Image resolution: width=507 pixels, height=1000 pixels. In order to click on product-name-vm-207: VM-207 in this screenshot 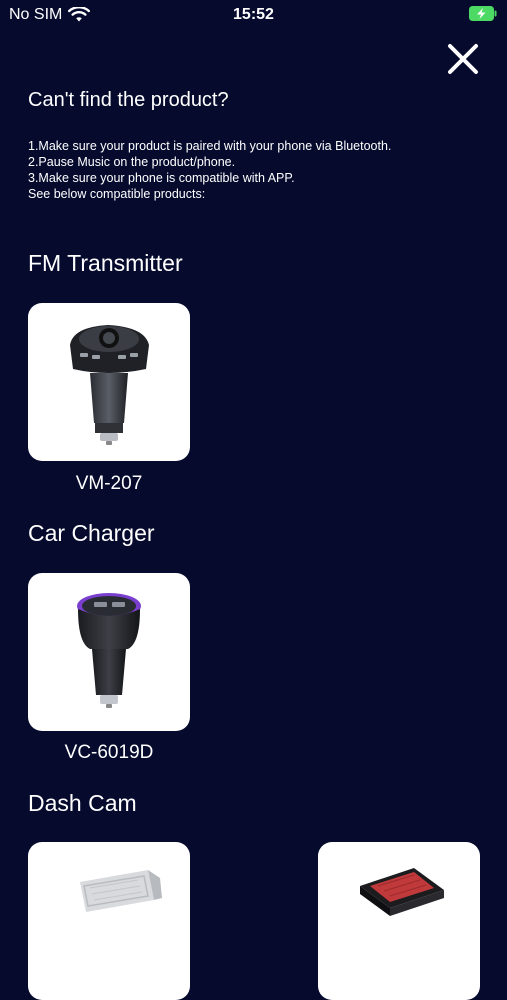, I will do `click(109, 483)`.